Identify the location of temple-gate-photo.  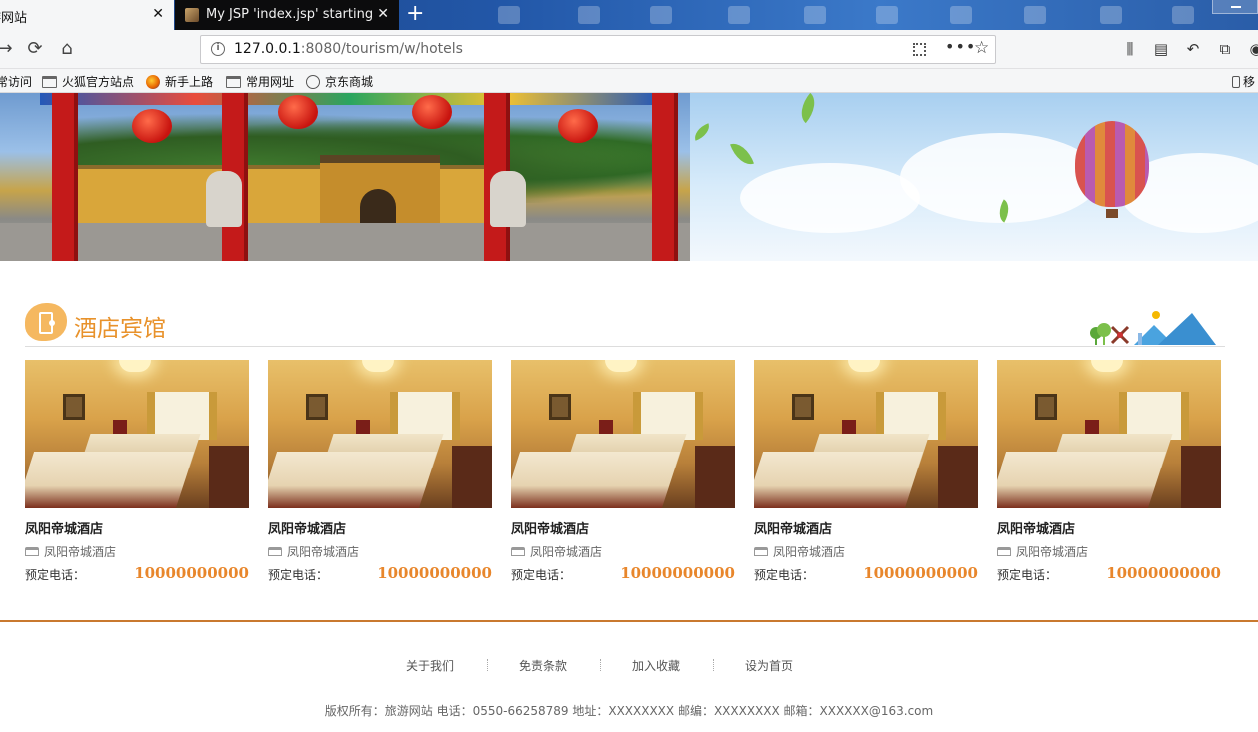
(345, 177).